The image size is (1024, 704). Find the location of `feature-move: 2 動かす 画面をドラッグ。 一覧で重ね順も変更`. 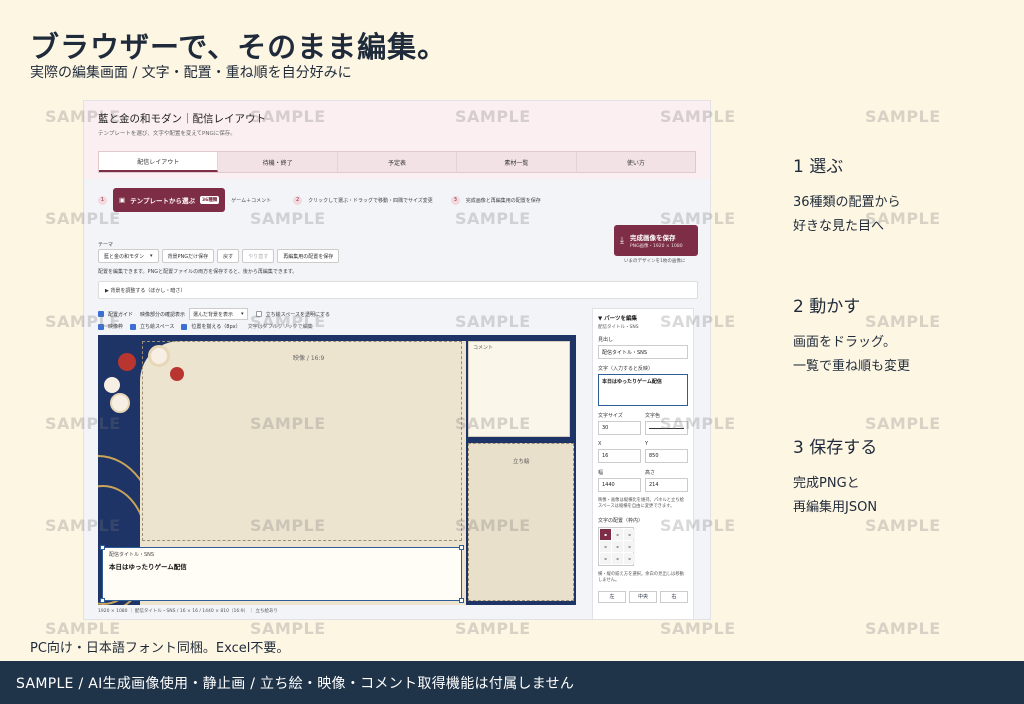

feature-move: 2 動かす 画面をドラッグ。 一覧で重ね順も変更 is located at coordinates (851, 335).